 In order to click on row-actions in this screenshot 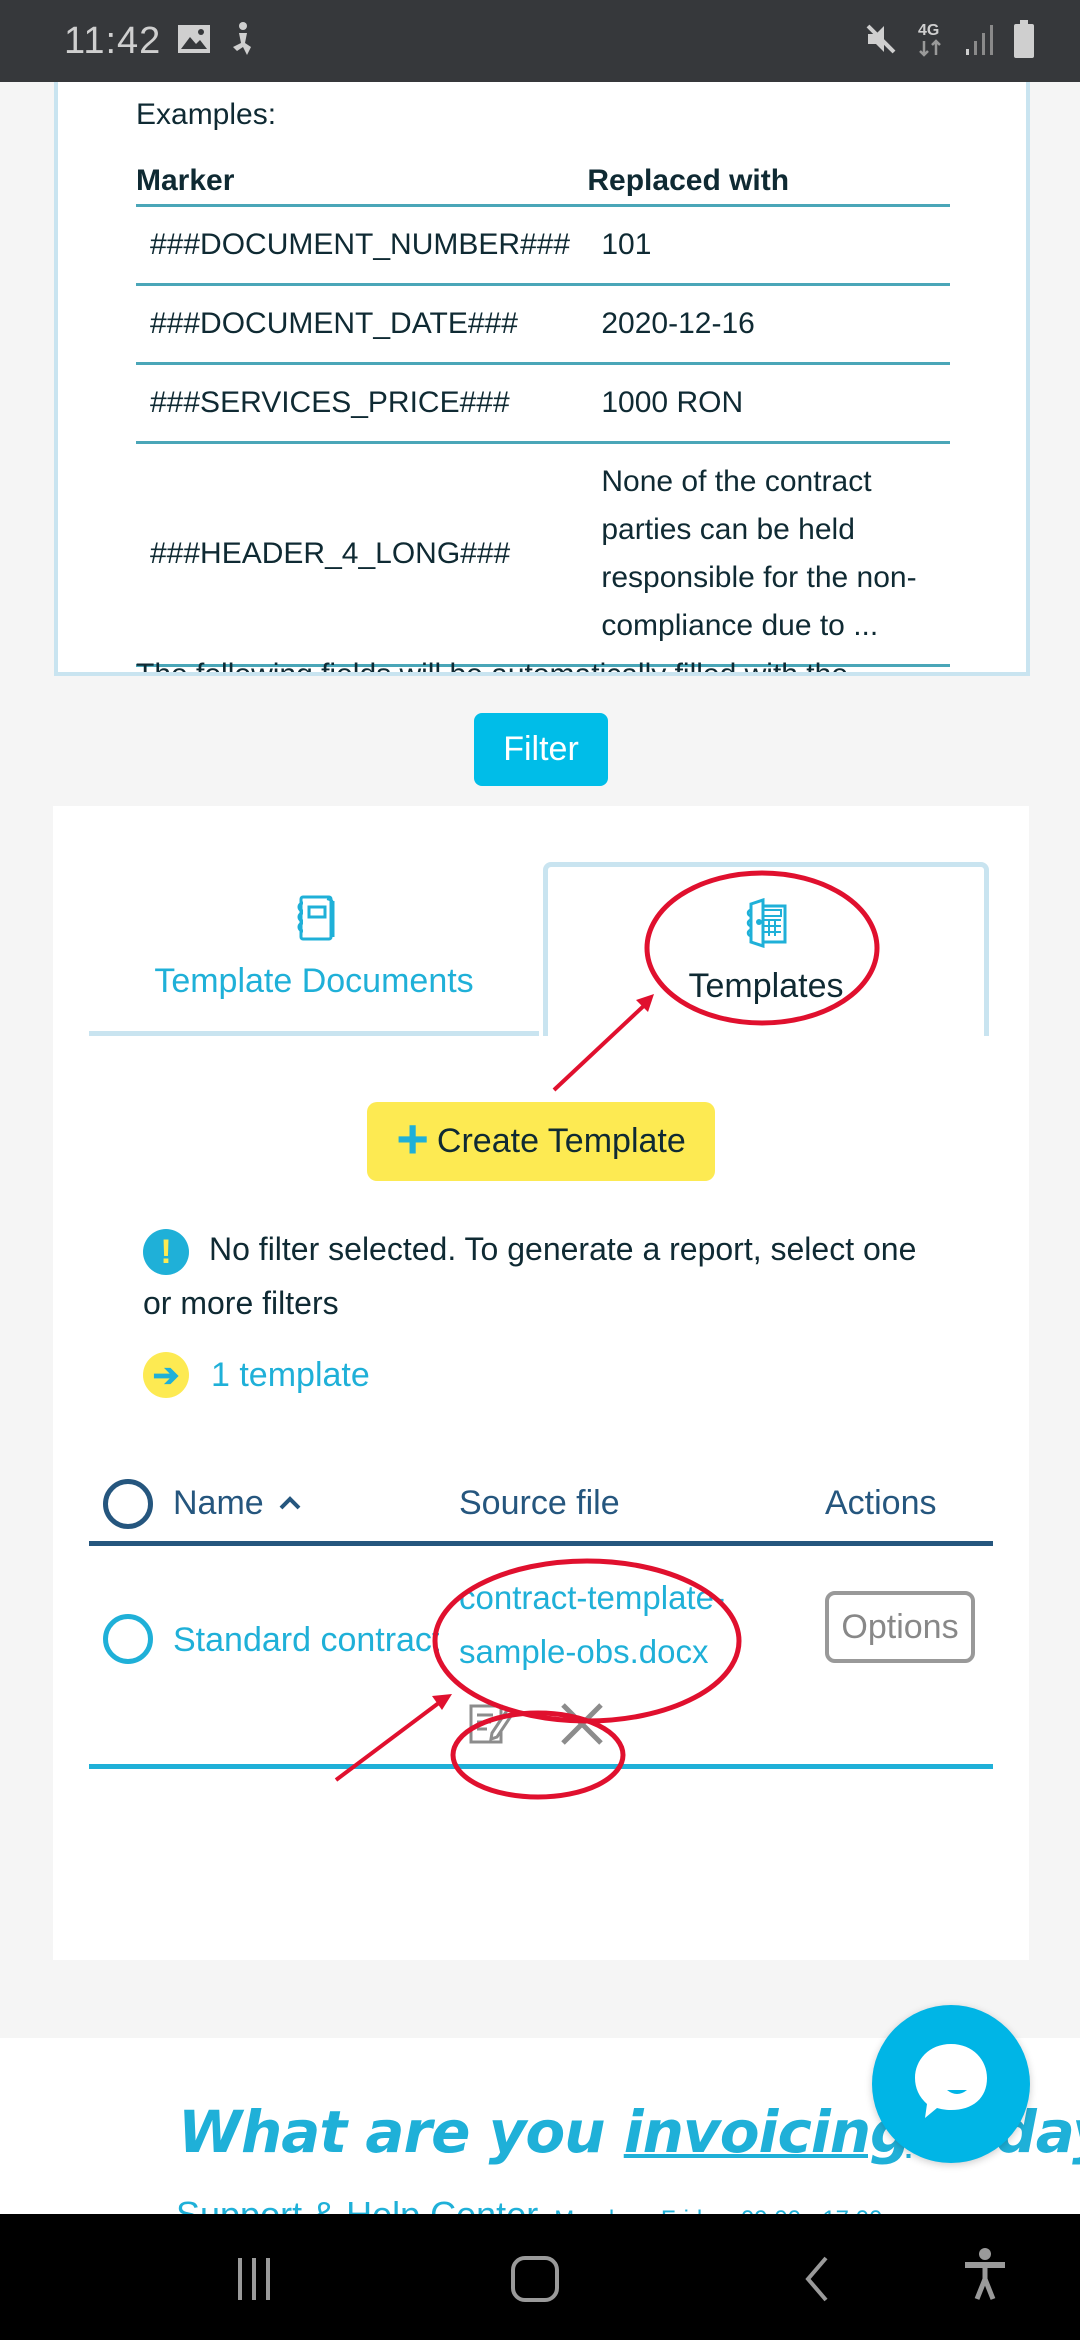, I will do `click(537, 1724)`.